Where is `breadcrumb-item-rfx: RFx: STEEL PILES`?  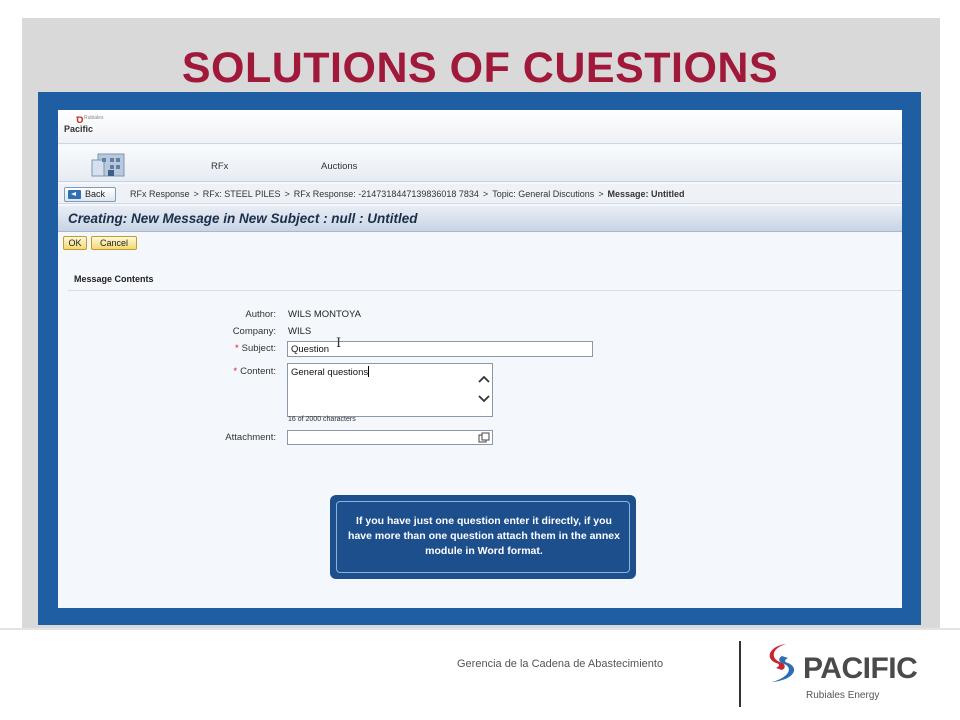 breadcrumb-item-rfx: RFx: STEEL PILES is located at coordinates (242, 194).